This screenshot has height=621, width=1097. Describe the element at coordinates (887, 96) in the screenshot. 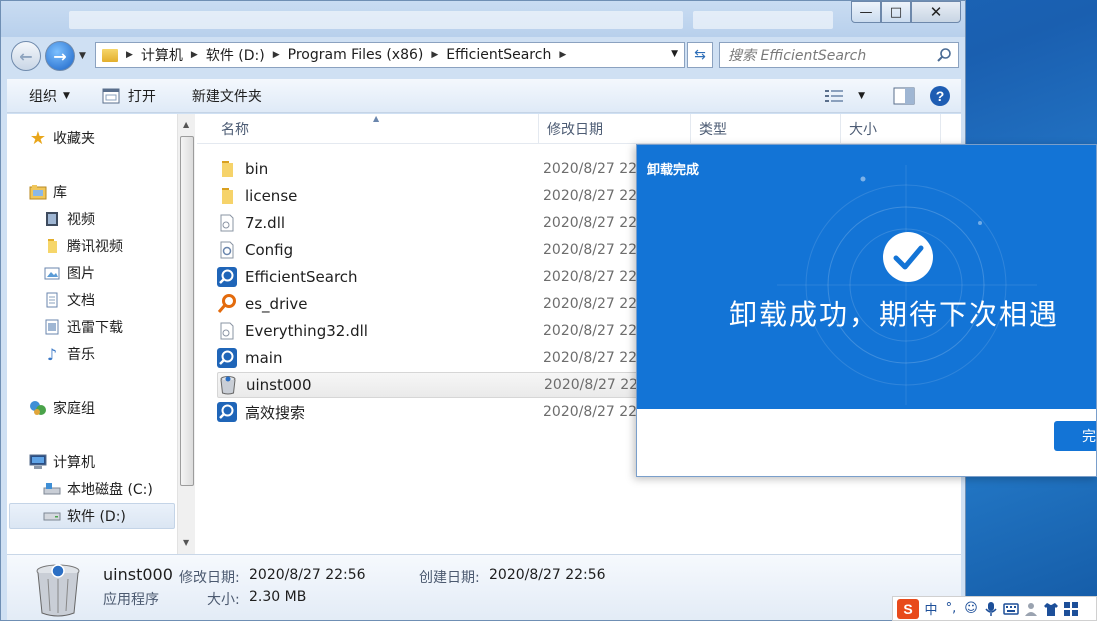

I see `toolbar-right: ▼ ?` at that location.